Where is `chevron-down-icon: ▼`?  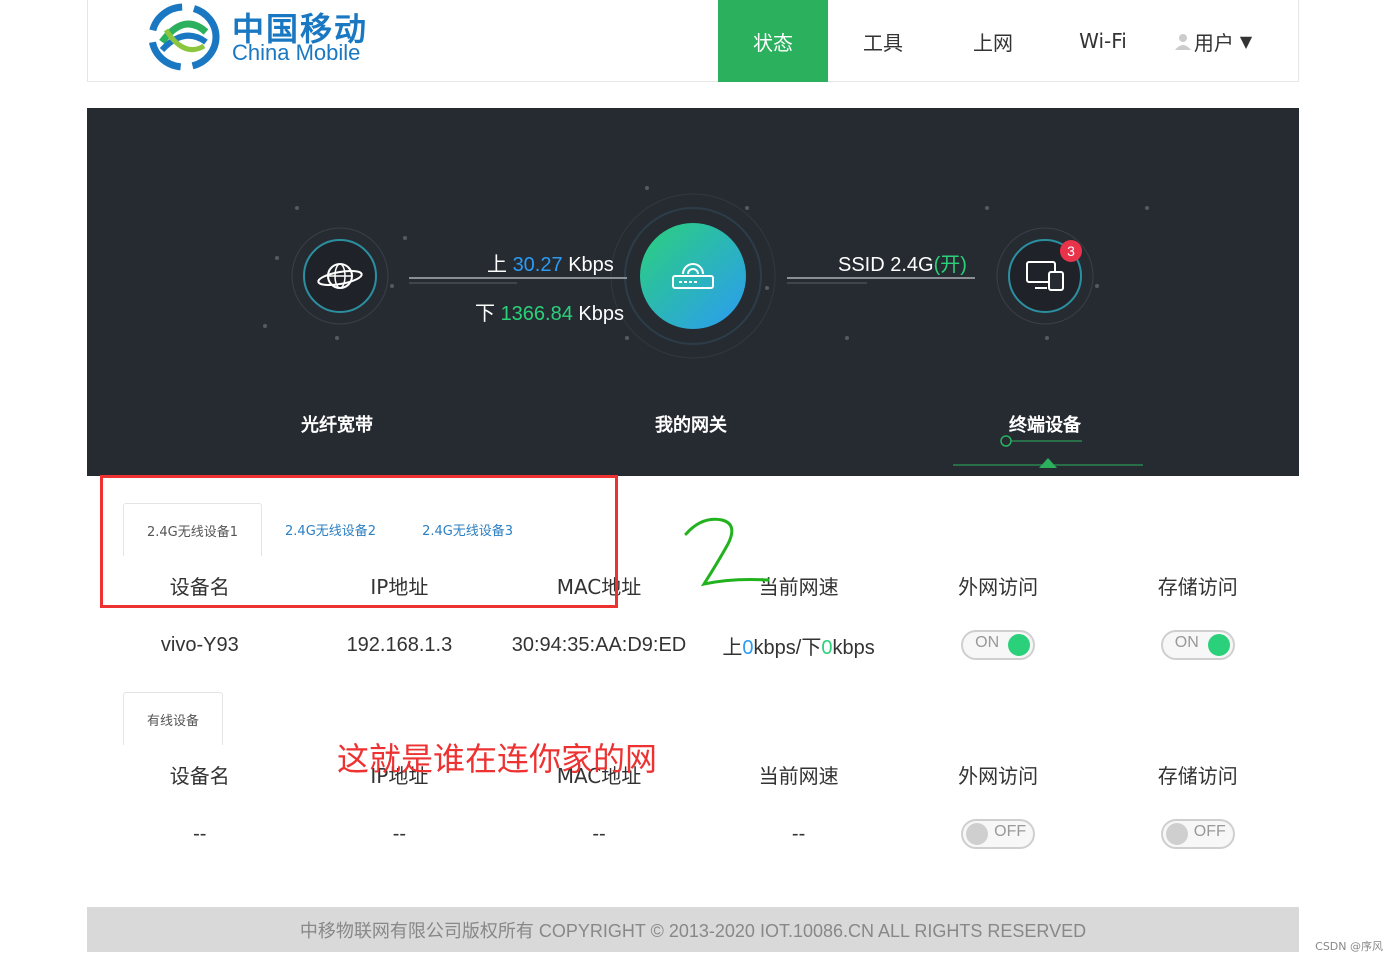
chevron-down-icon: ▼ is located at coordinates (1246, 41).